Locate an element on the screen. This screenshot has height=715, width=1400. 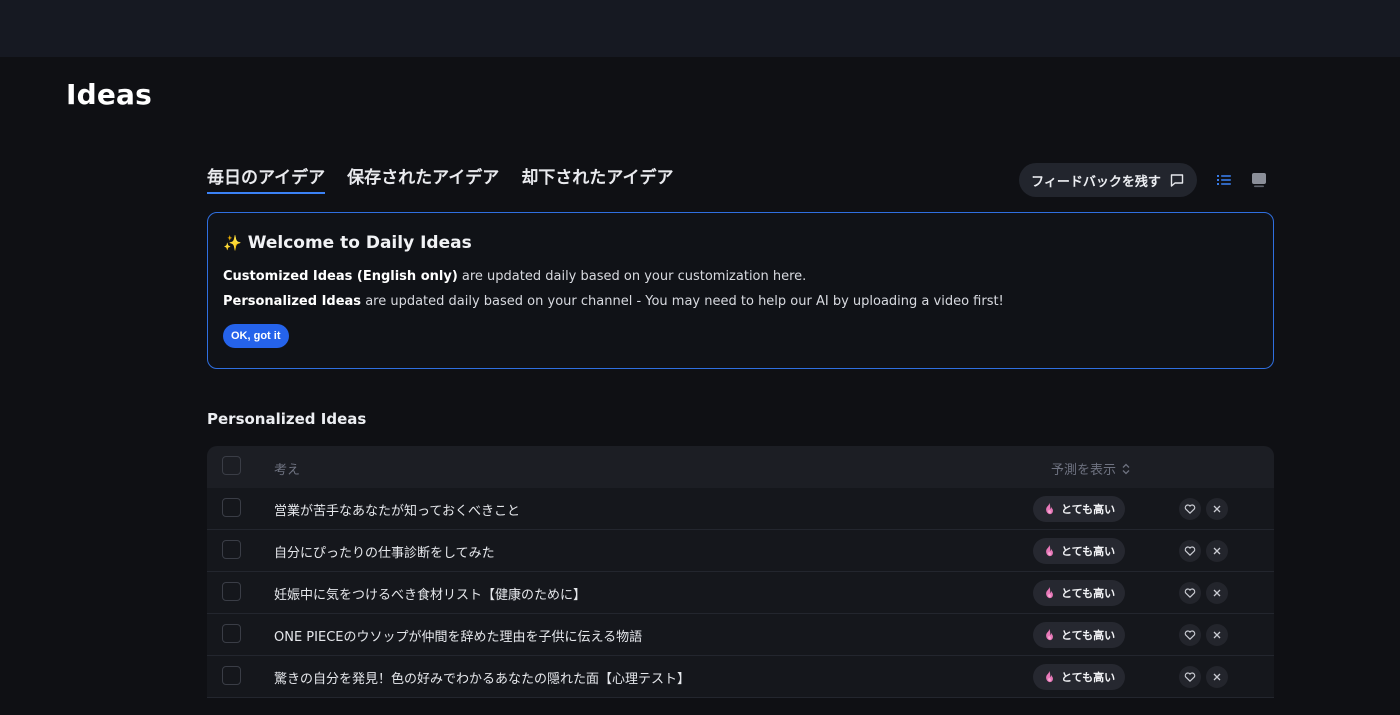
sort-icon is located at coordinates (1126, 468).